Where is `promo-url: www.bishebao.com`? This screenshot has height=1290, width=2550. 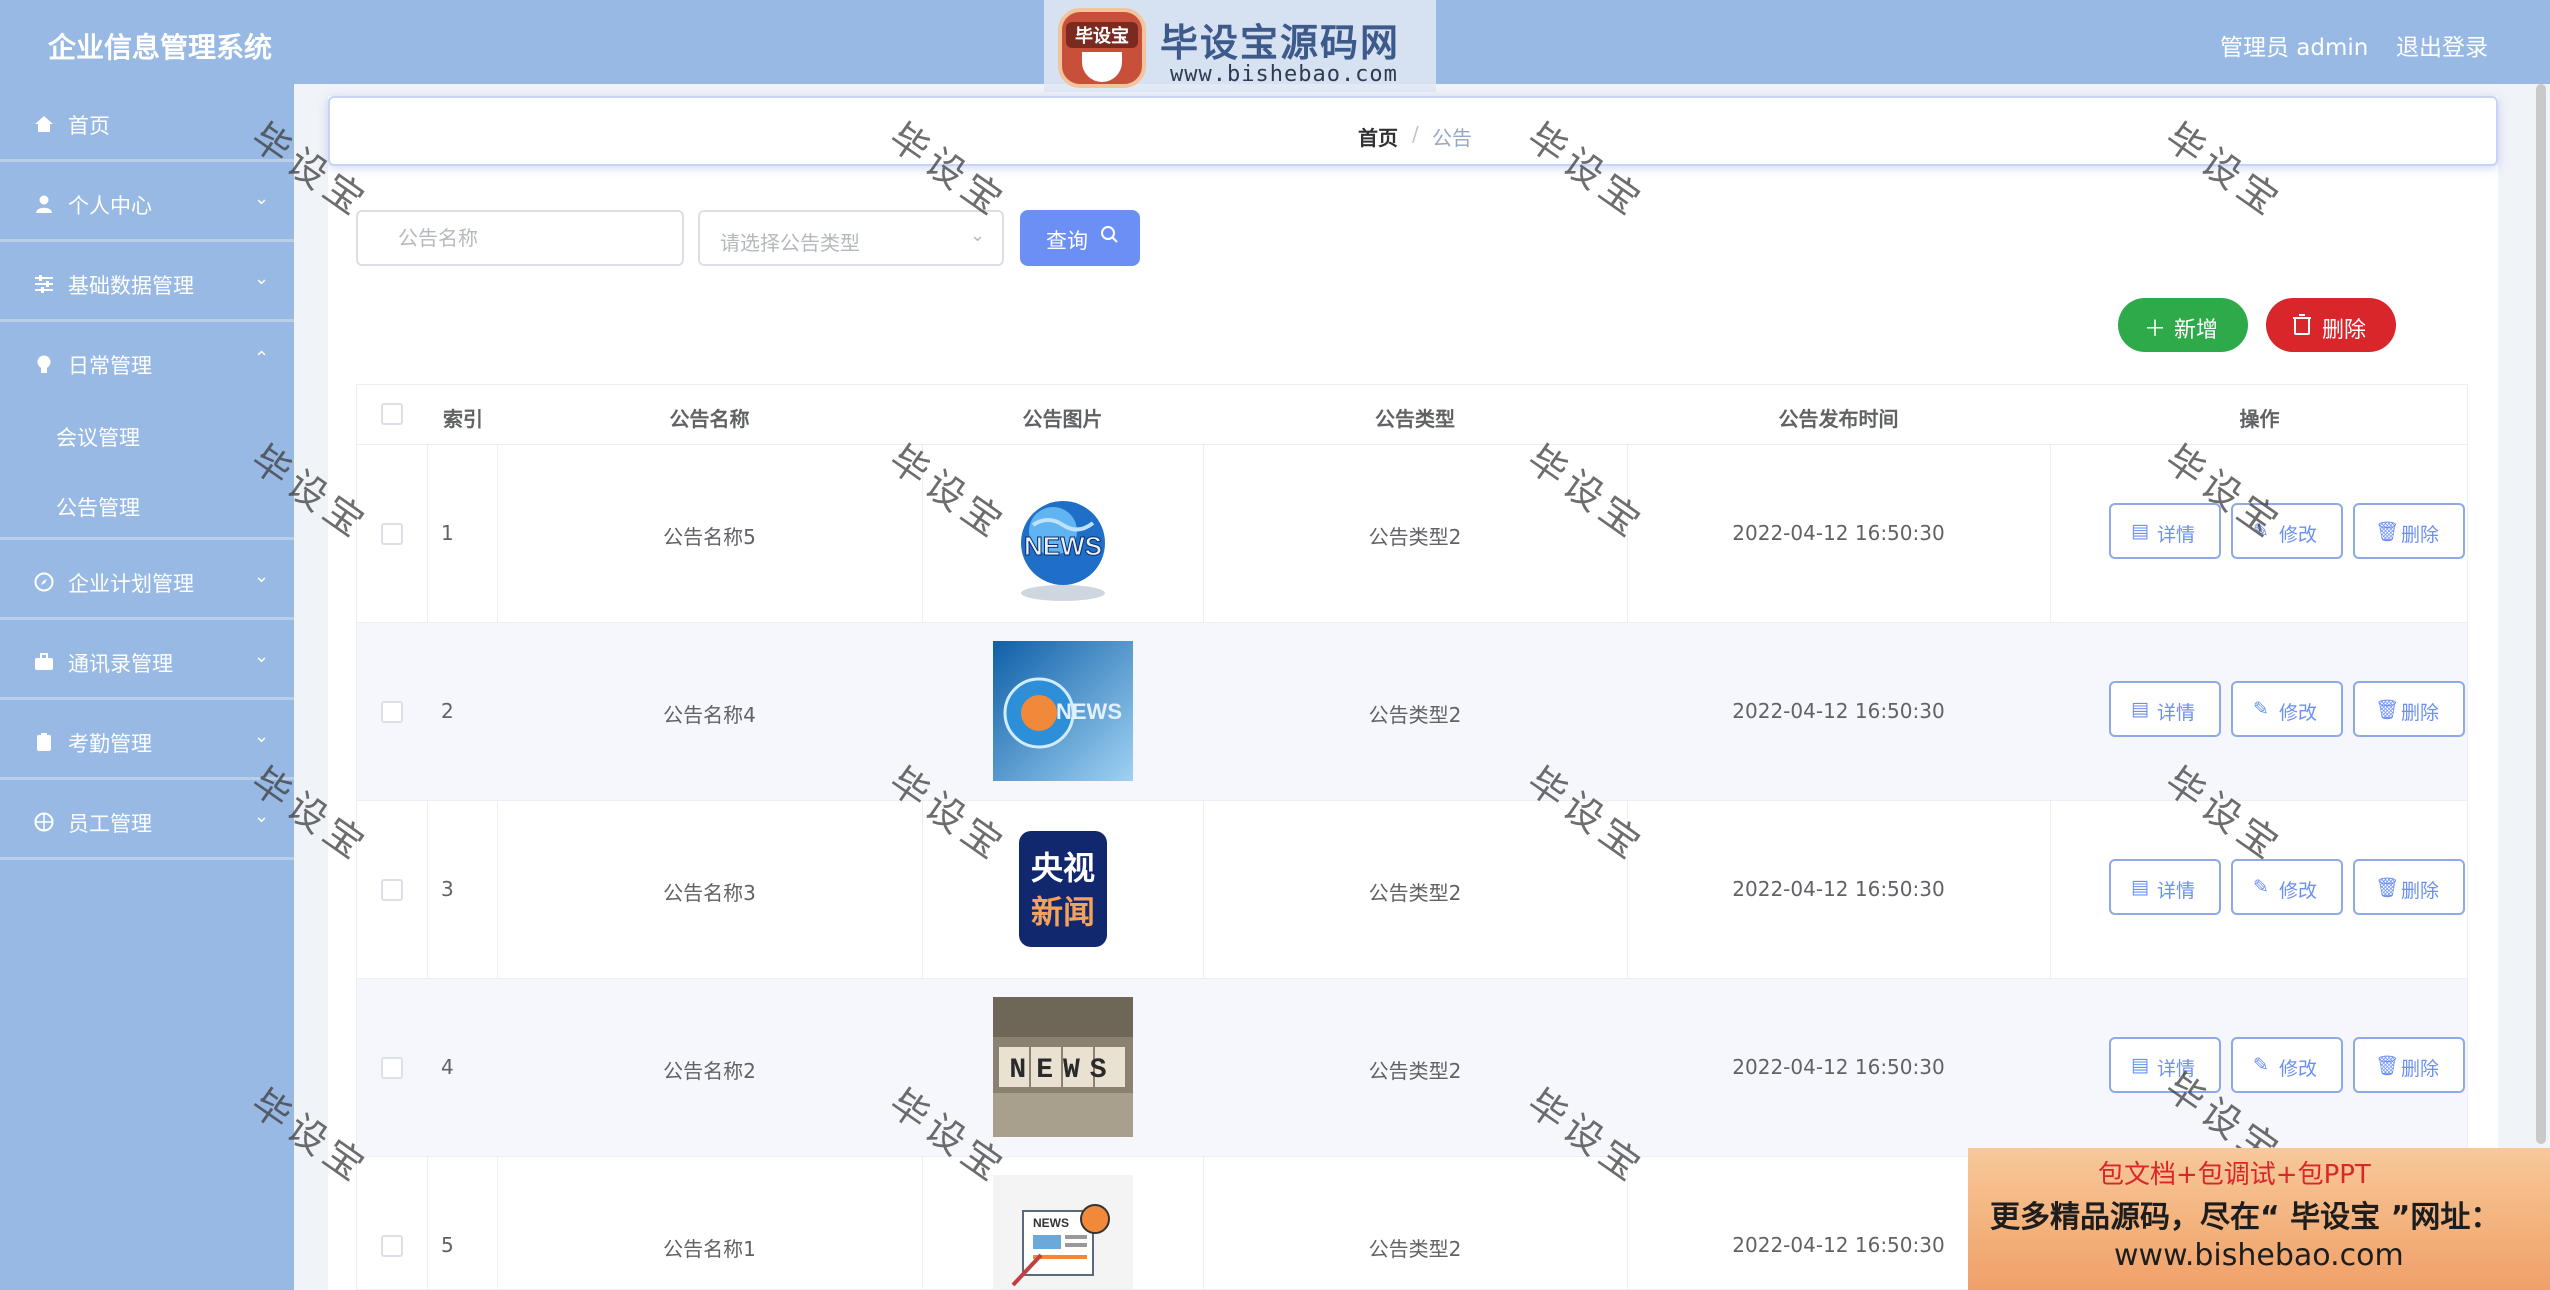
promo-url: www.bishebao.com is located at coordinates (2259, 1255).